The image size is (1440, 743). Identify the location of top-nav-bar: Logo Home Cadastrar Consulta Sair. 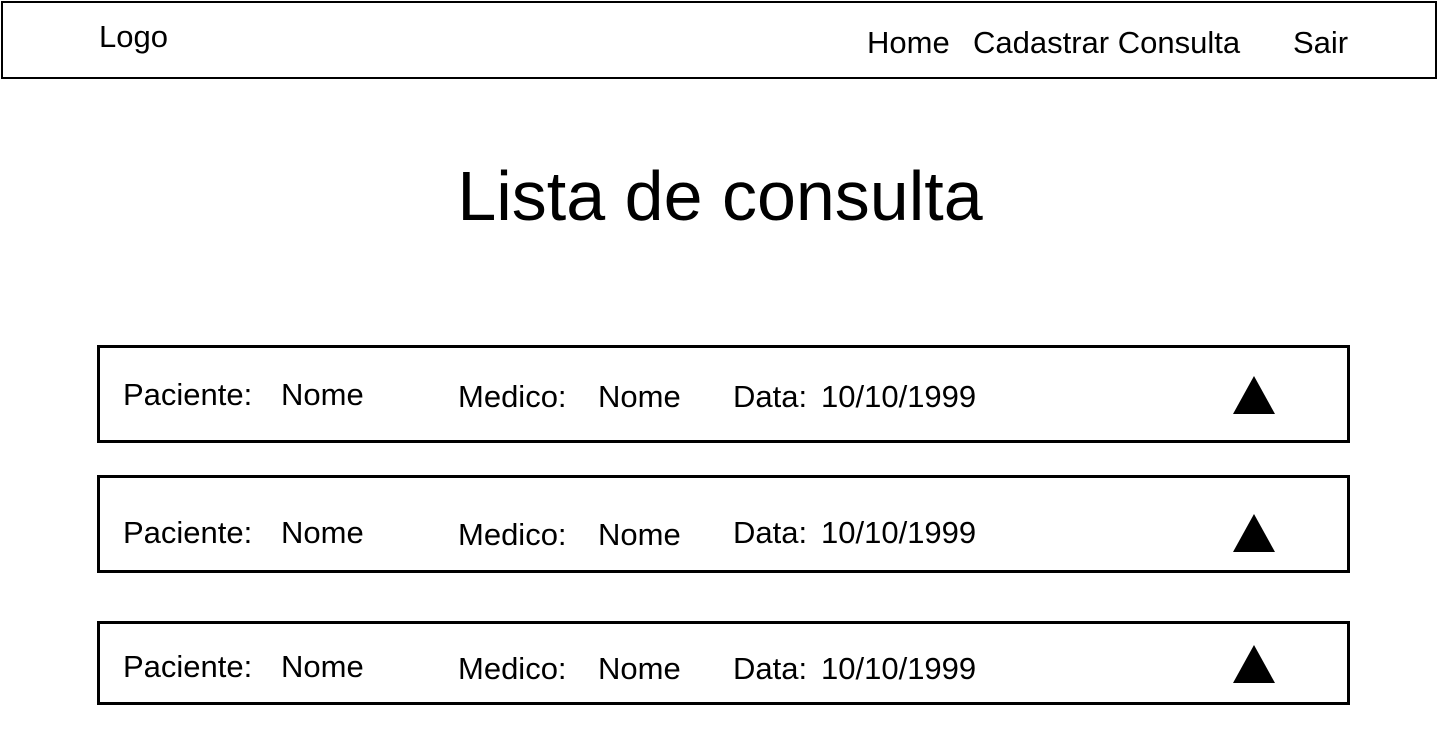
(719, 40).